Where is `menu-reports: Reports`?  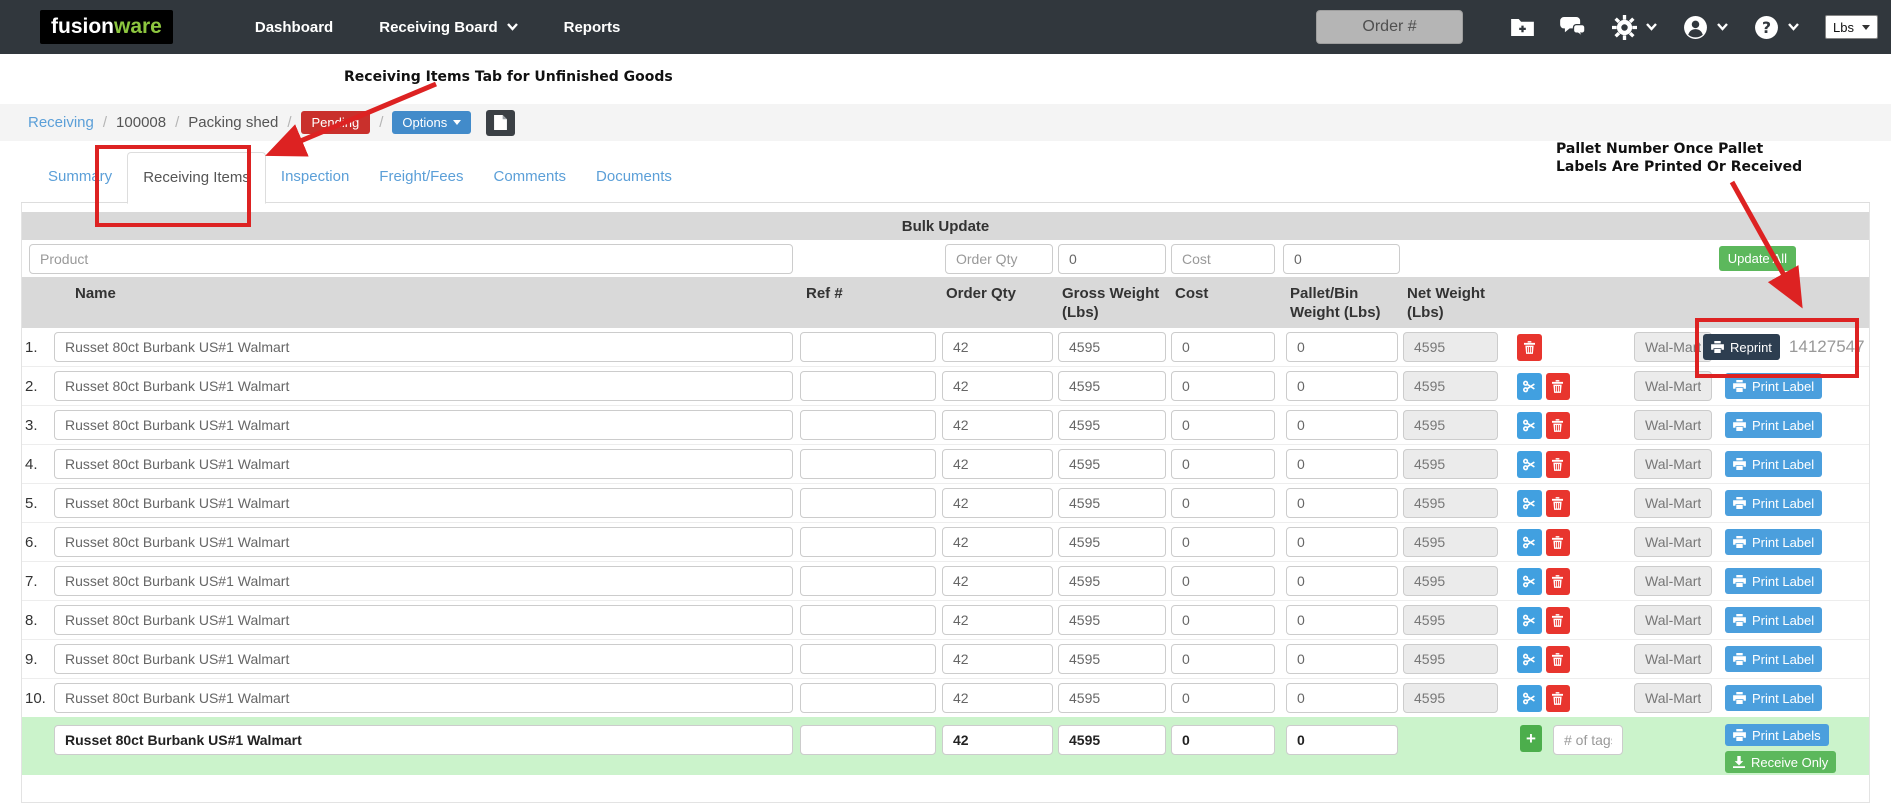 menu-reports: Reports is located at coordinates (592, 27).